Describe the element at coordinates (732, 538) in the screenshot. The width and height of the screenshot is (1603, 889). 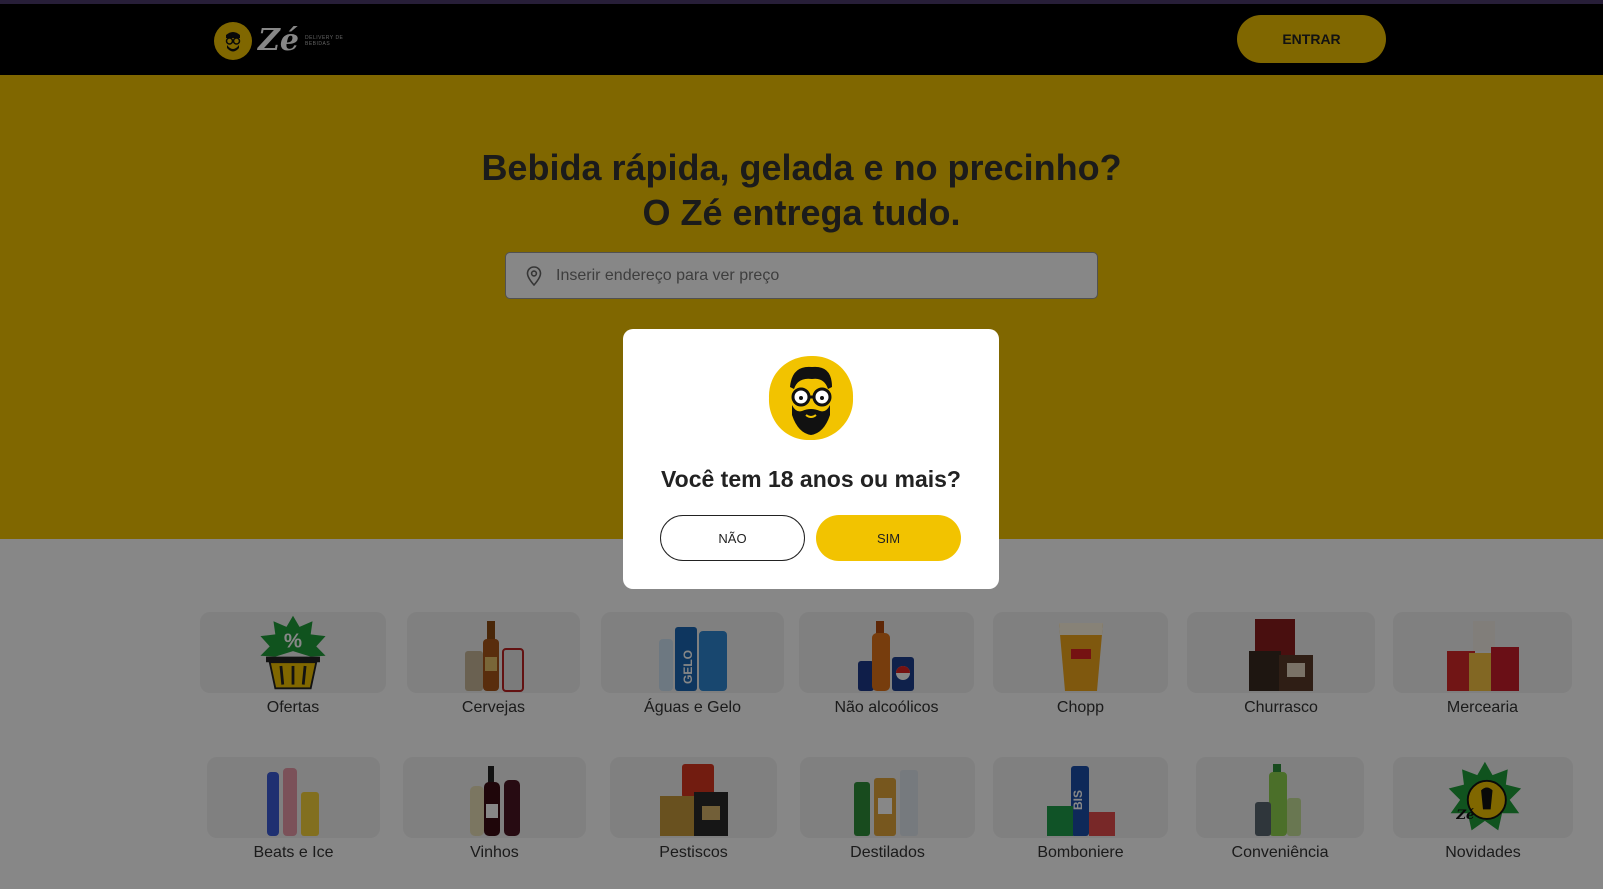
I see `no-button: NÃO` at that location.